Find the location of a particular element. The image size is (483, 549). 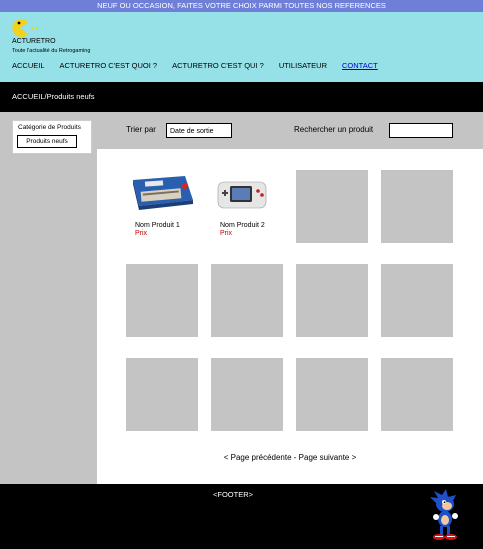

next-page-link: Page suivante > is located at coordinates (328, 457).